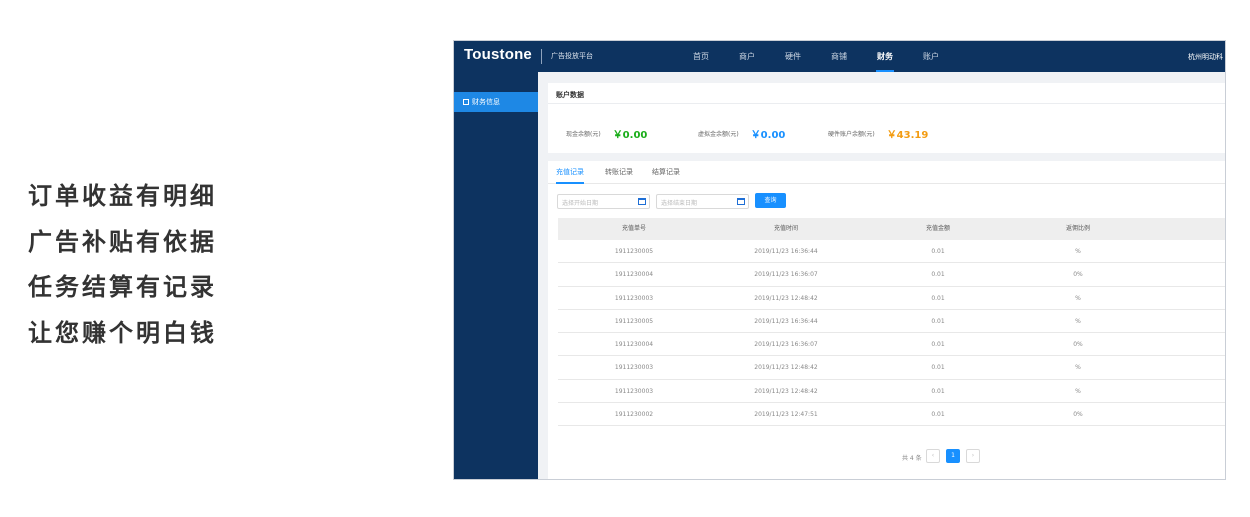  Describe the element at coordinates (953, 456) in the screenshot. I see `page-1-button: 1` at that location.